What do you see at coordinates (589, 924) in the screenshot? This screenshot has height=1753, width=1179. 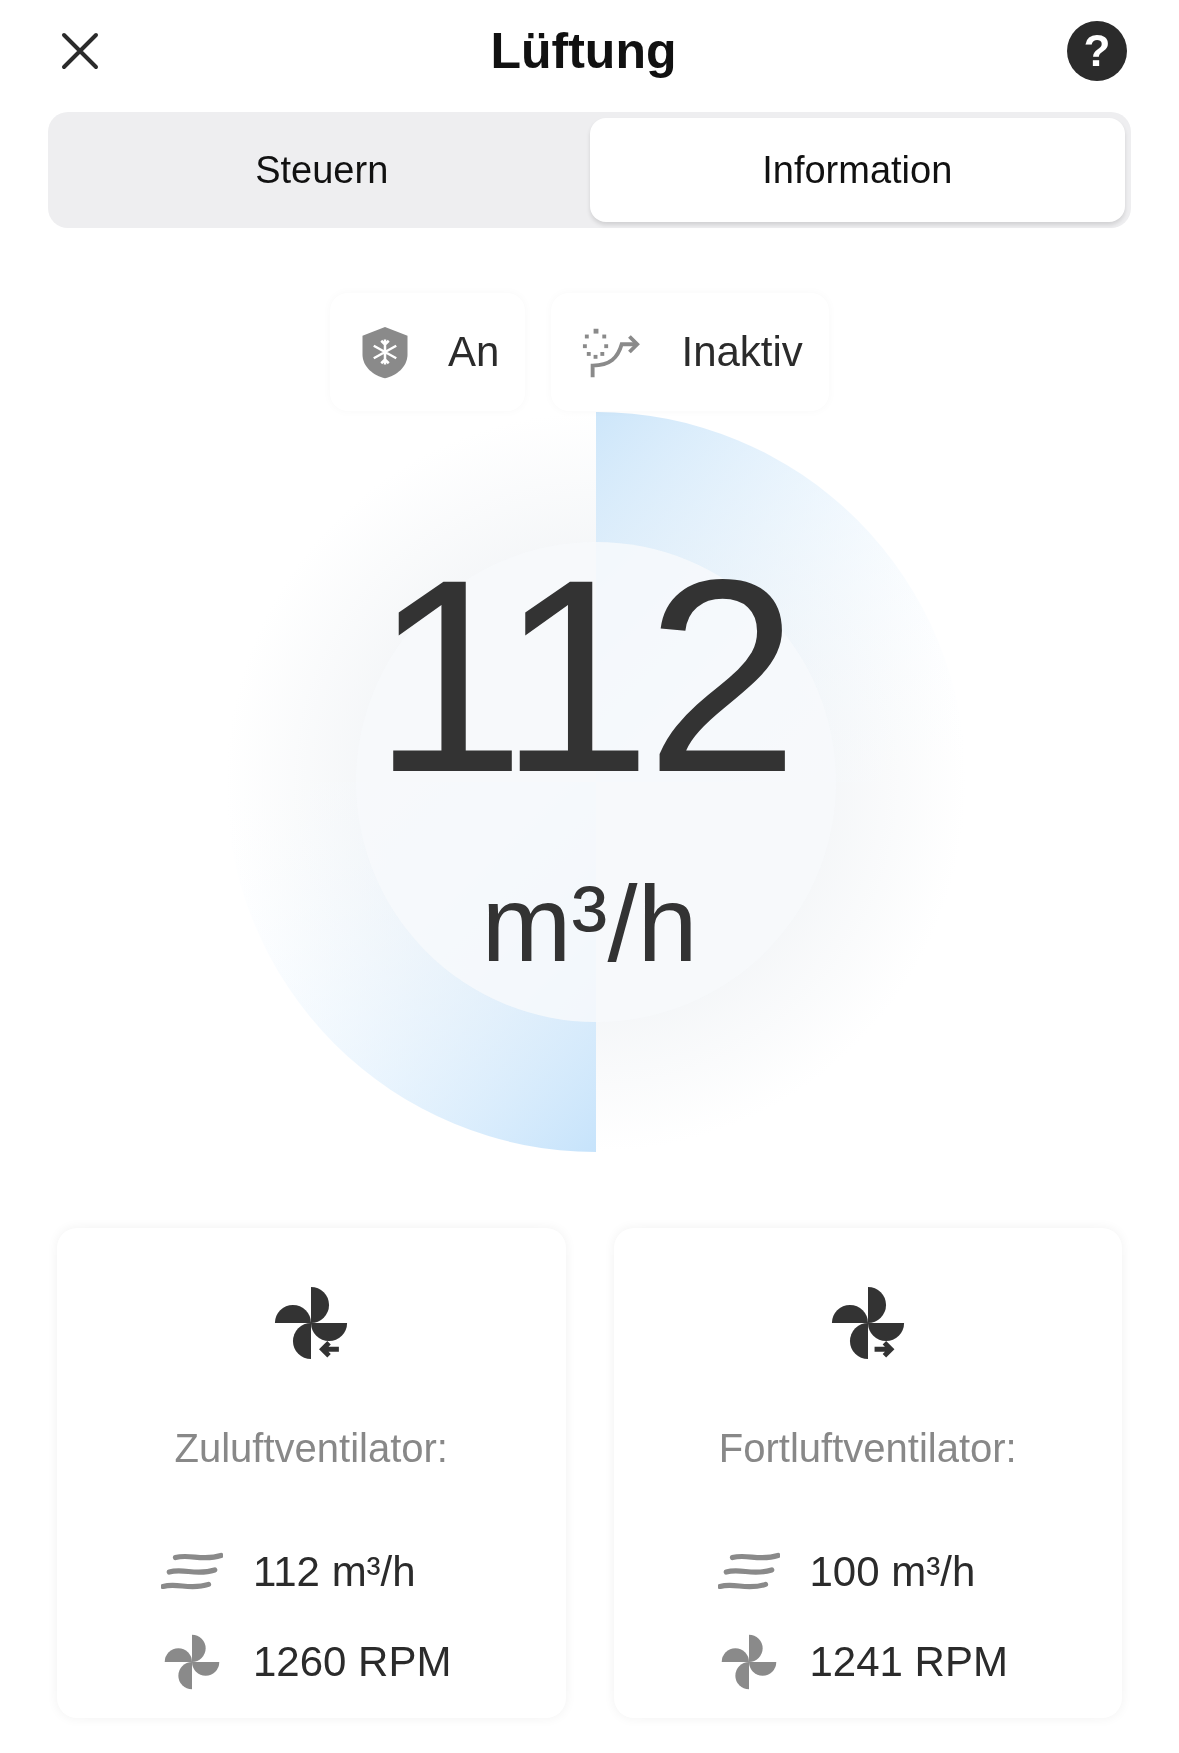 I see `airflow-unit: m³/h` at bounding box center [589, 924].